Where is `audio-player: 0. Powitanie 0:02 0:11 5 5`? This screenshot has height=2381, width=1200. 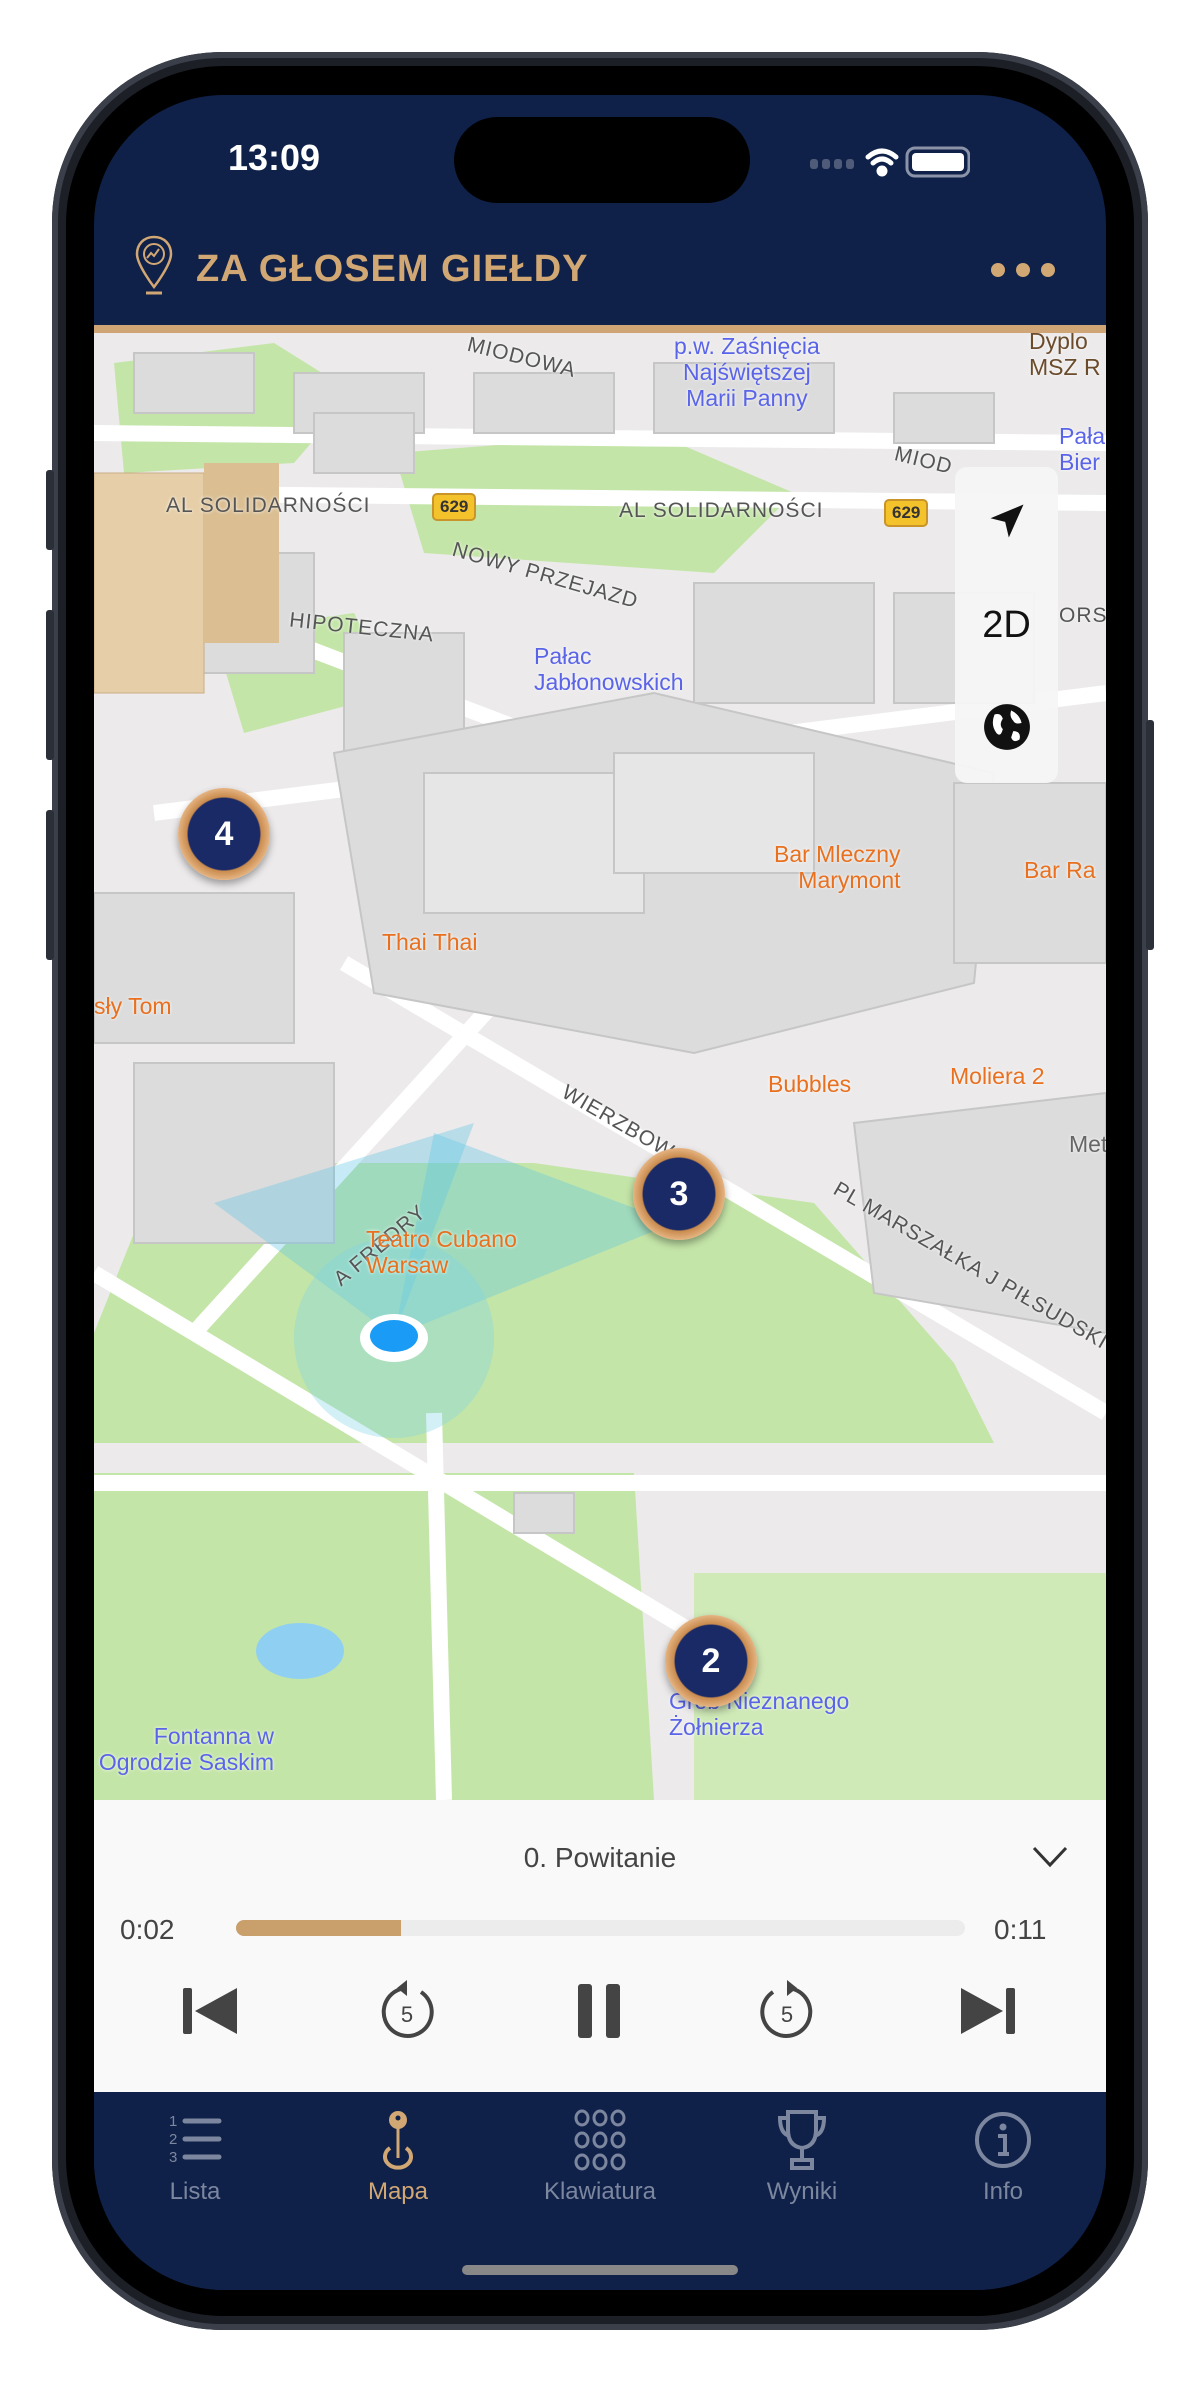
audio-player: 0. Powitanie 0:02 0:11 5 5 is located at coordinates (600, 1946).